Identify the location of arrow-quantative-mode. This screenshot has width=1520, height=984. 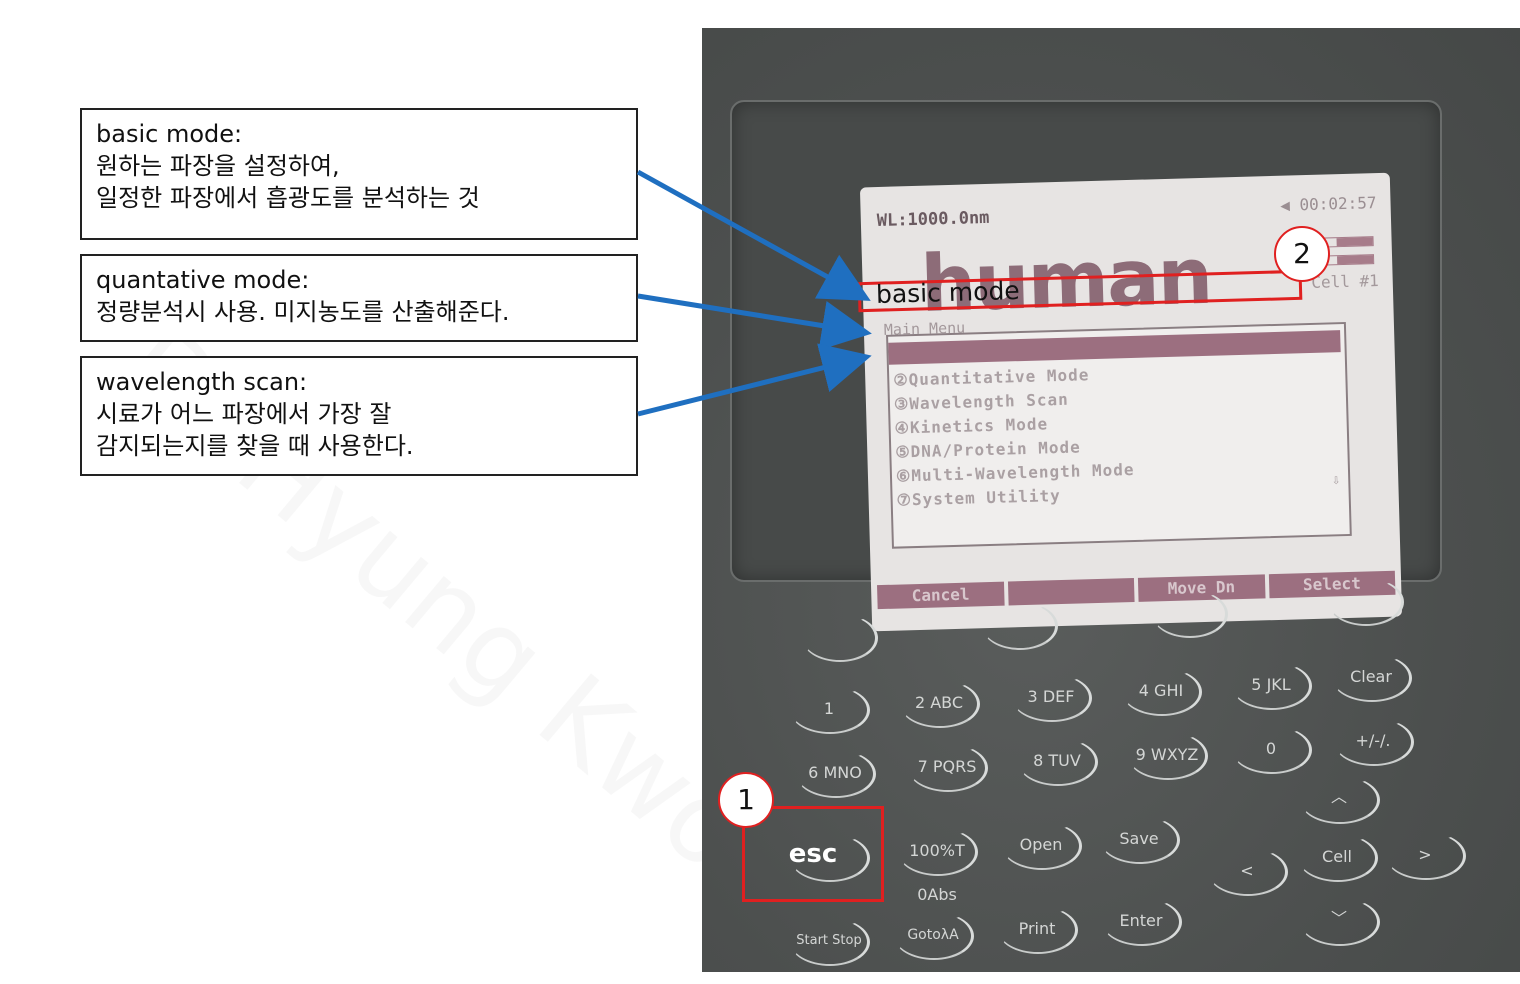
(754, 322).